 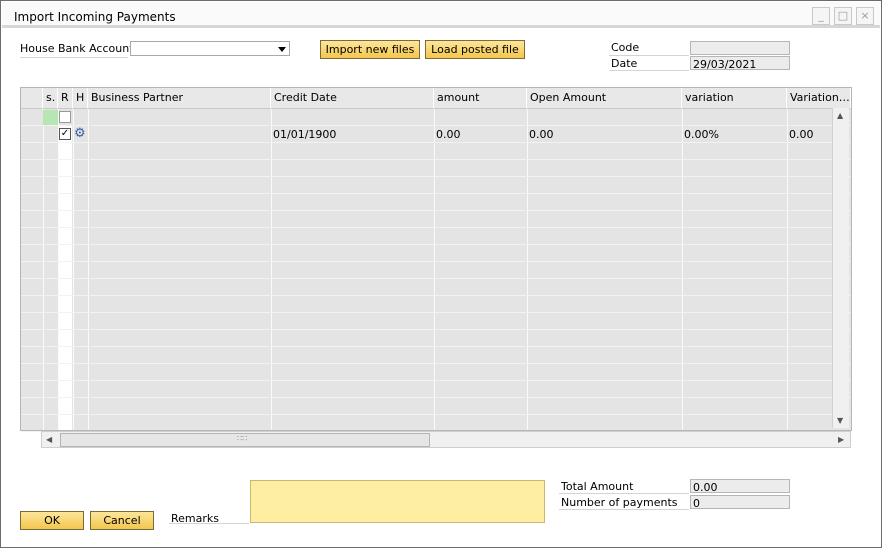 I want to click on code-field, so click(x=740, y=48).